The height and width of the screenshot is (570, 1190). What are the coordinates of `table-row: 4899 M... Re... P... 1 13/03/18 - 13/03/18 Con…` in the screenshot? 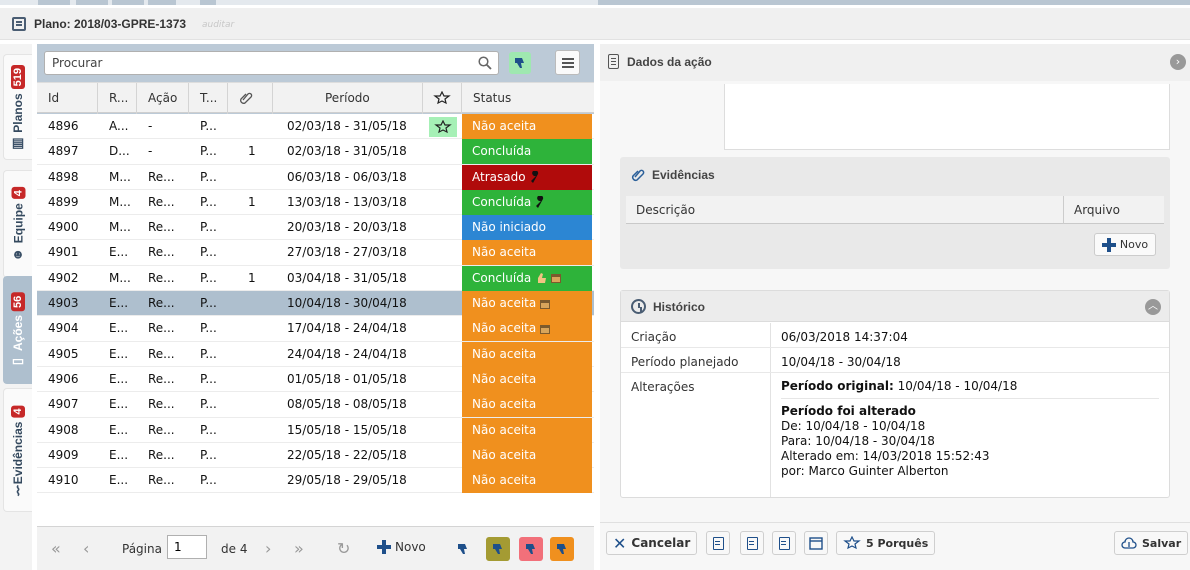 It's located at (315, 202).